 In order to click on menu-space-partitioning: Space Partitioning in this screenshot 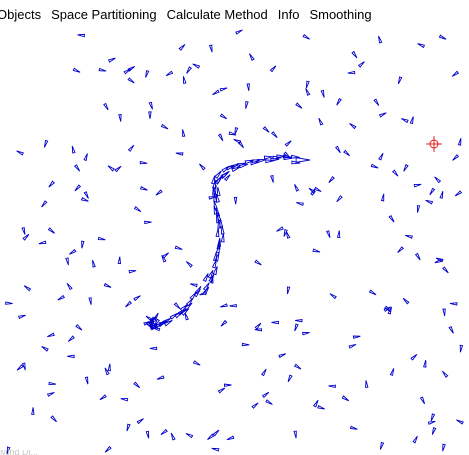, I will do `click(104, 14)`.